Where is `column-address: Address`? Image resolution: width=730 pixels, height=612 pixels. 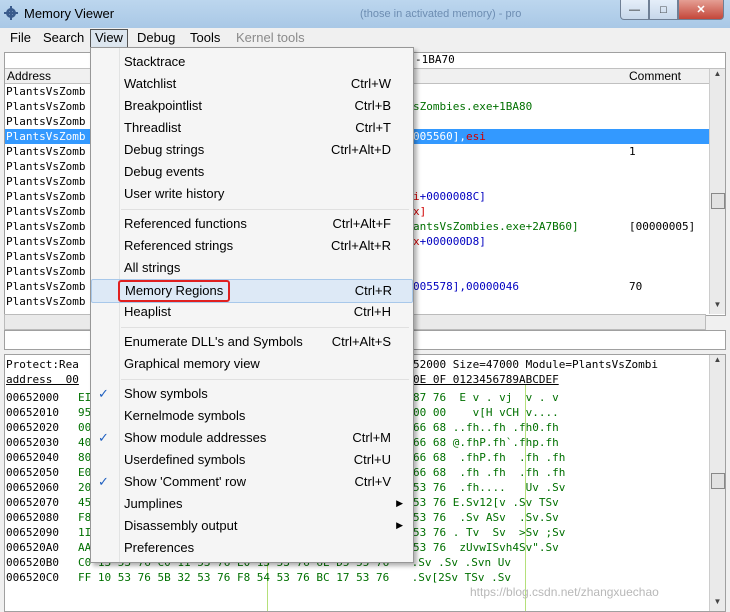 column-address: Address is located at coordinates (29, 76).